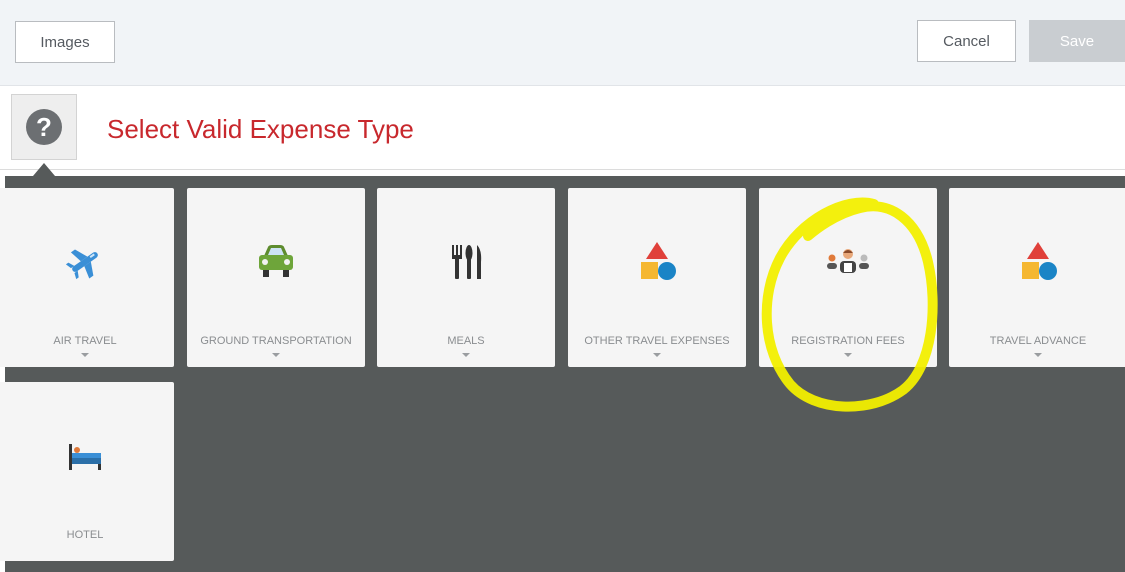  What do you see at coordinates (848, 341) in the screenshot?
I see `tile-label: REGISTRATION FEES` at bounding box center [848, 341].